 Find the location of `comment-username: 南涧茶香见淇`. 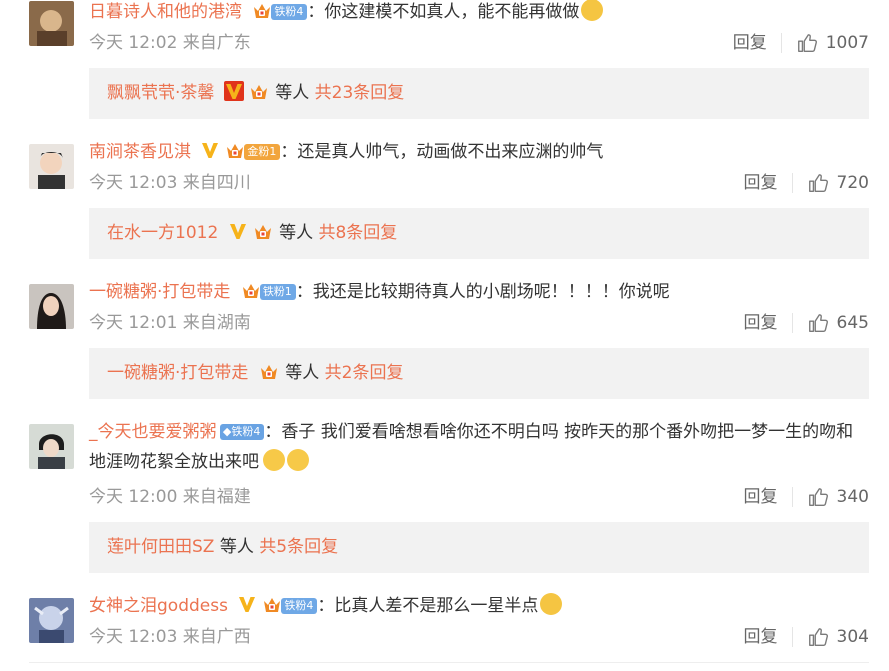

comment-username: 南涧茶香见淇 is located at coordinates (140, 152).